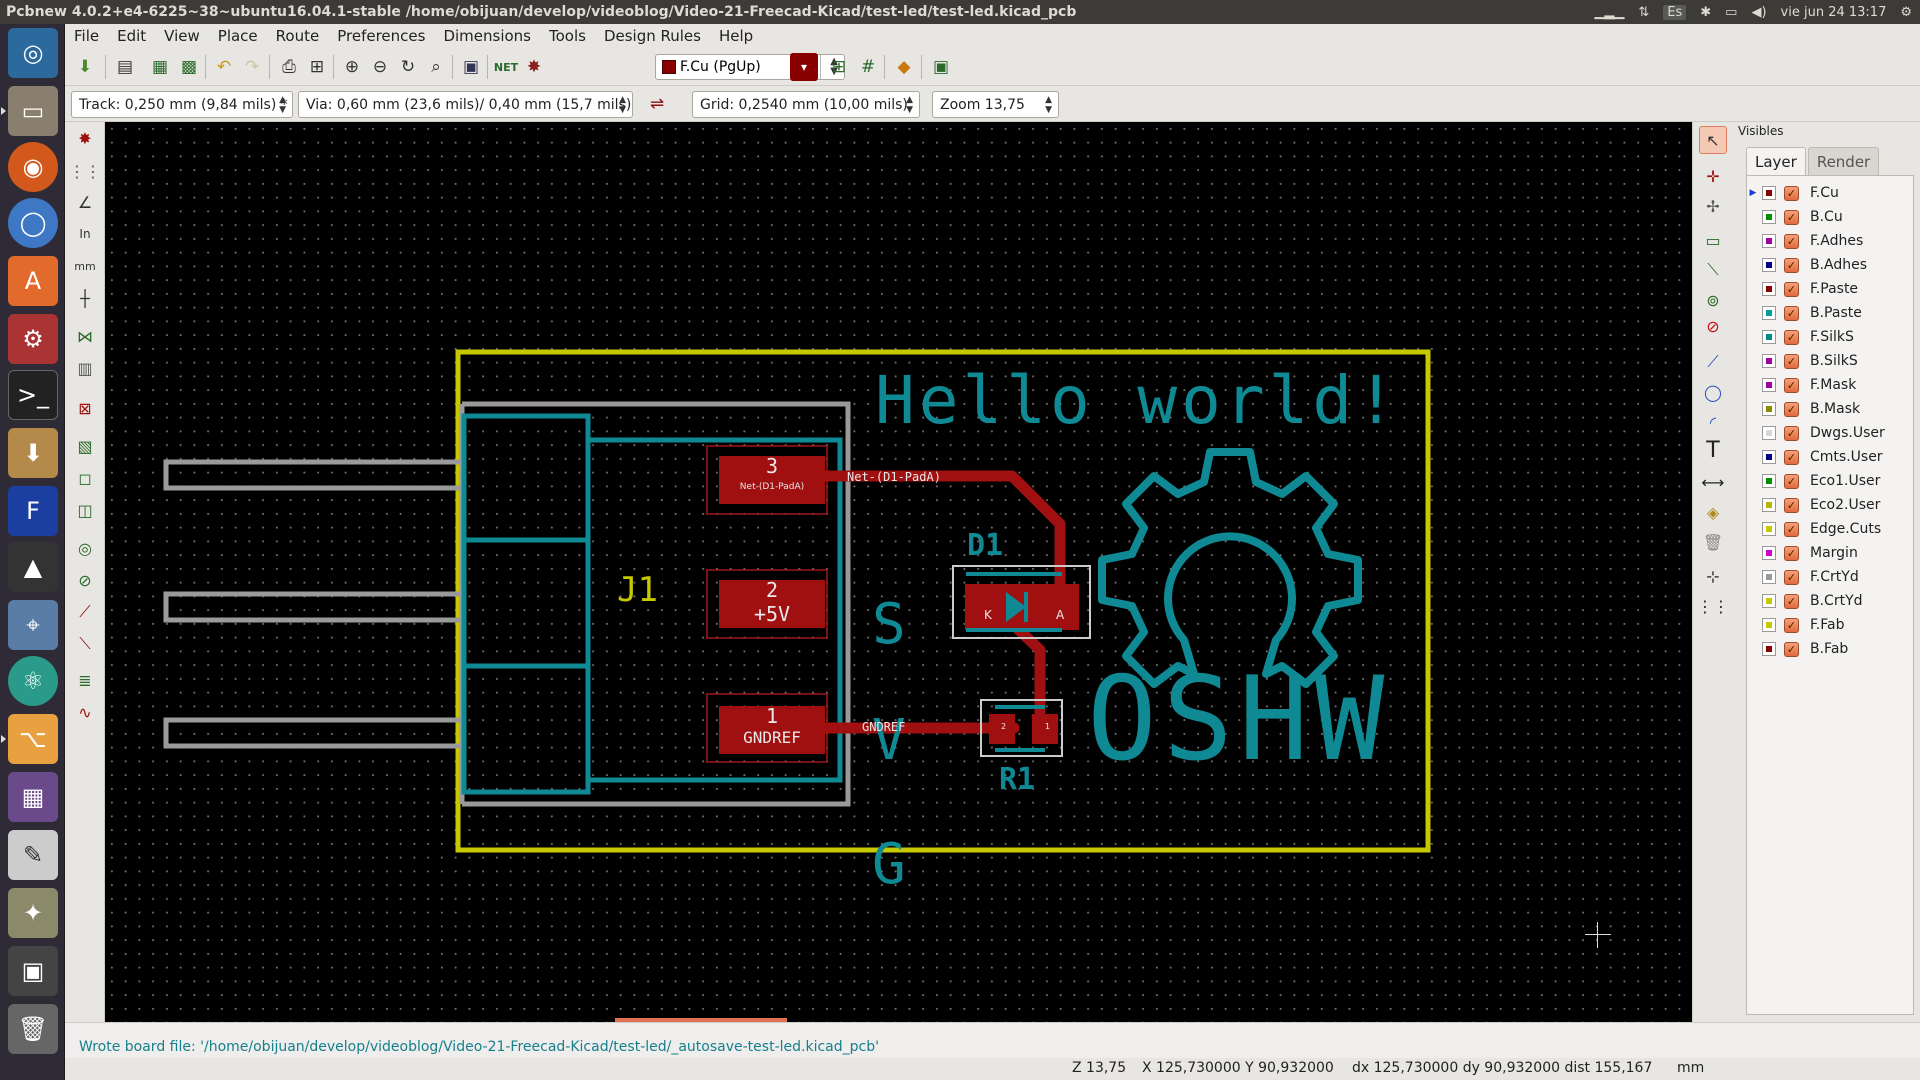  Describe the element at coordinates (352, 67) in the screenshot. I see `zoom-in-icon: ⊕` at that location.